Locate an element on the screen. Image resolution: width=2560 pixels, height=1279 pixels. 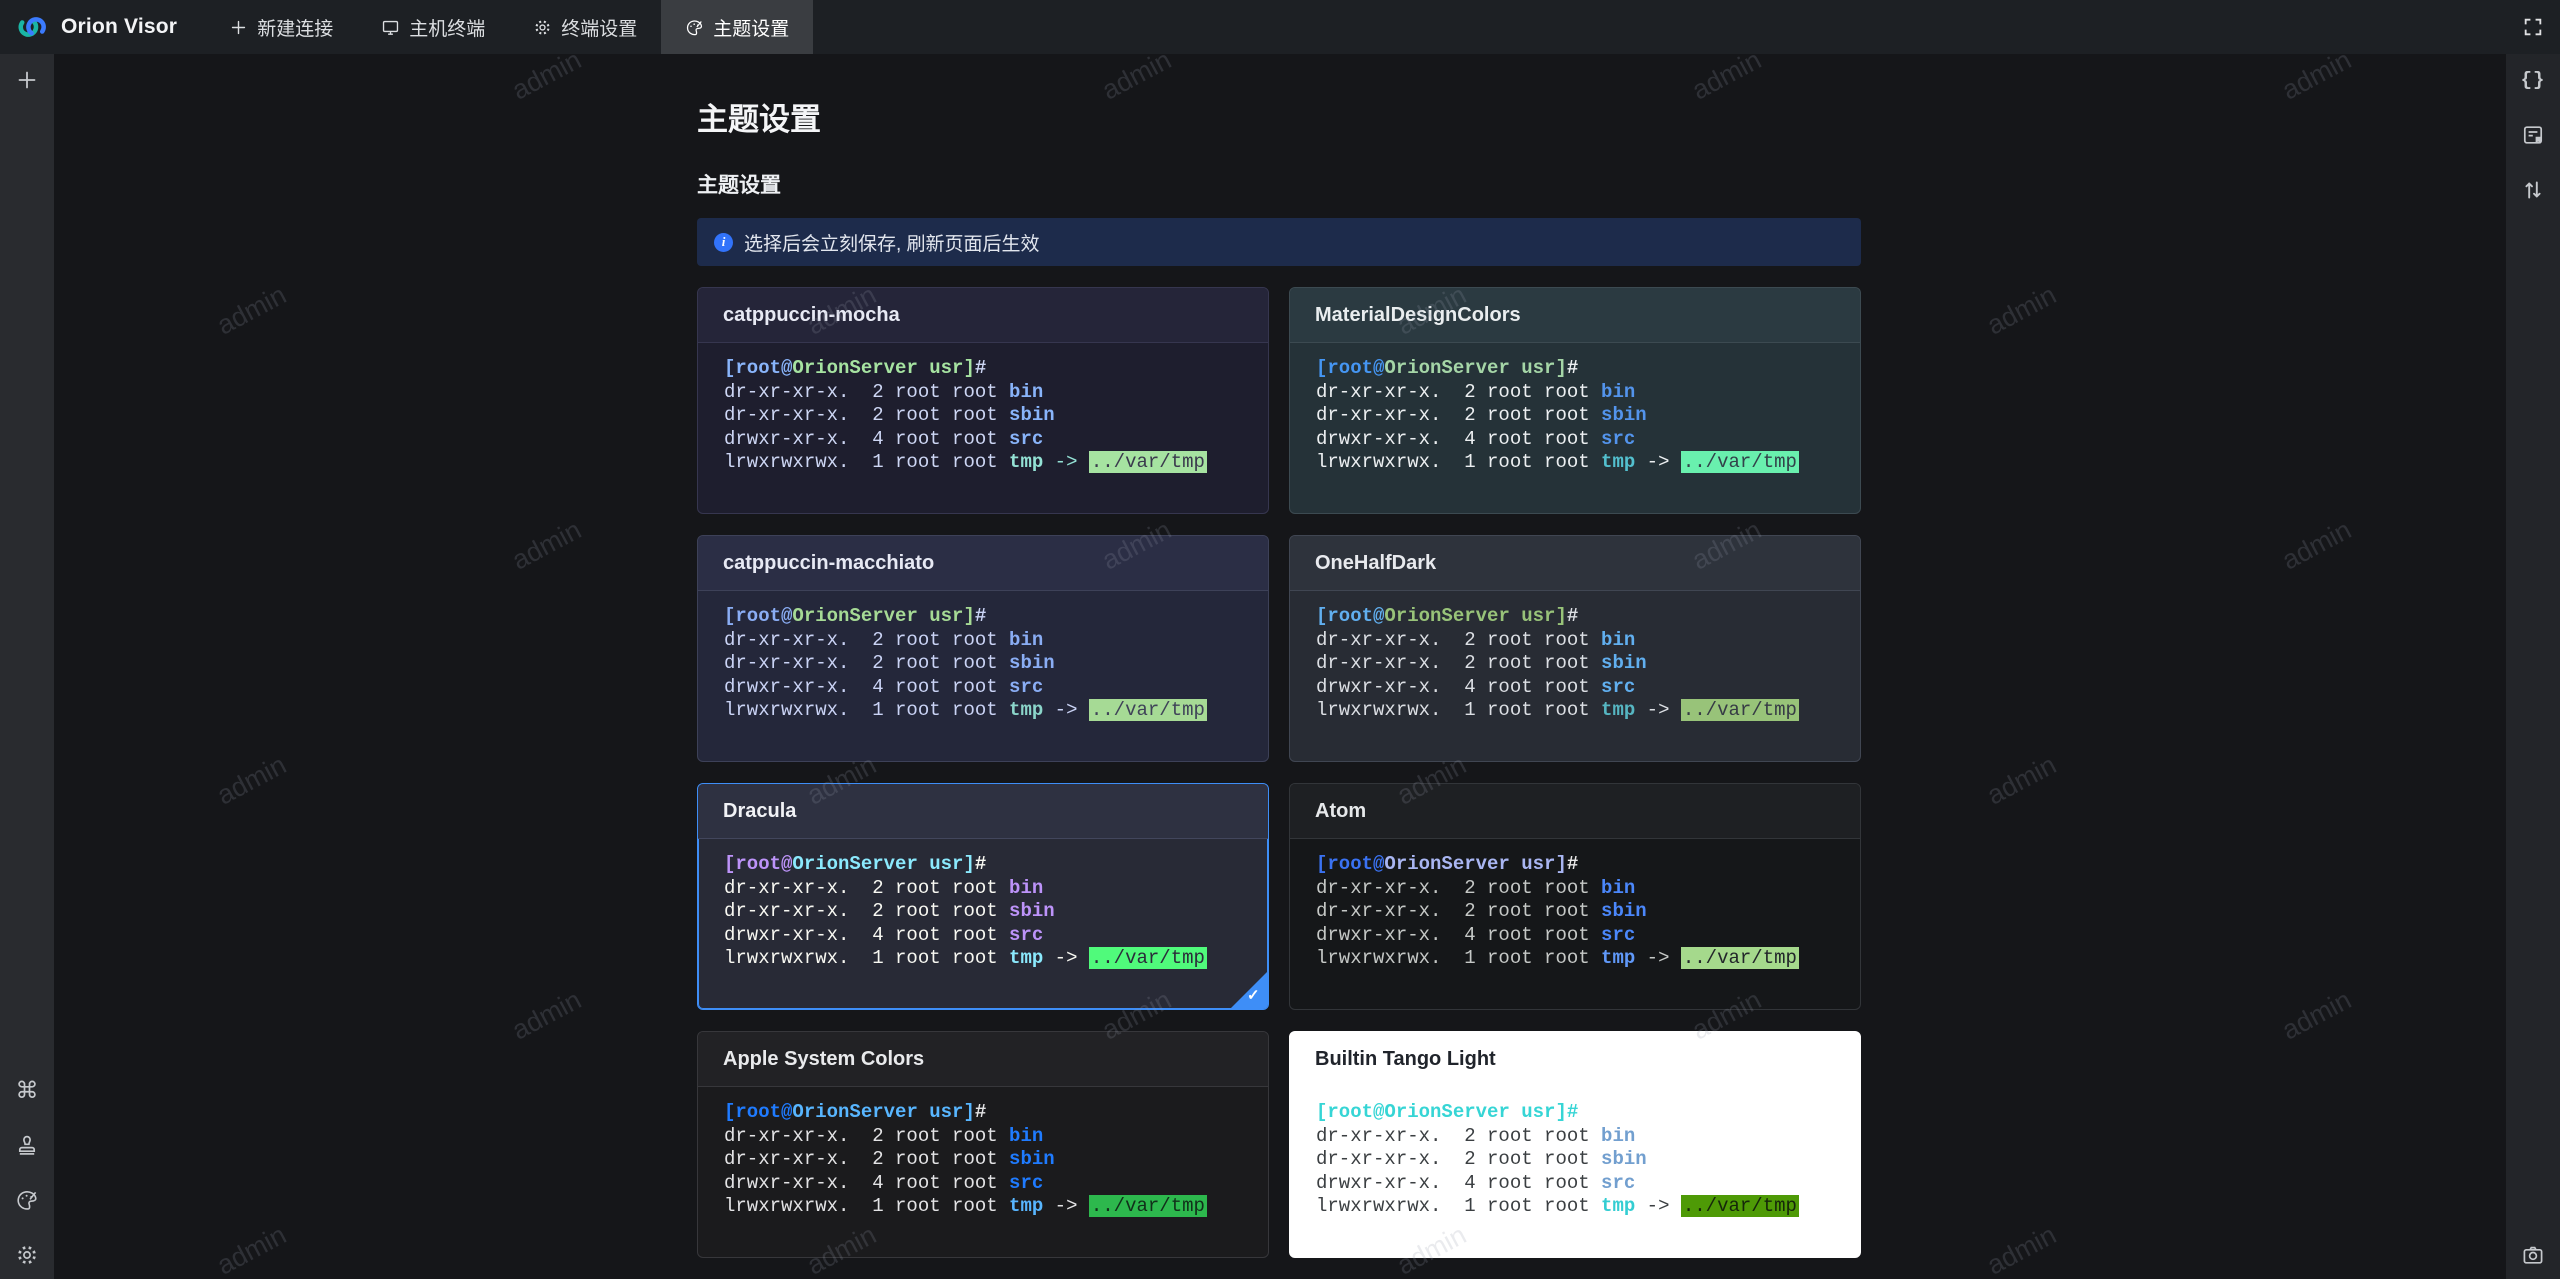
left-sidebar-top is located at coordinates (27, 80).